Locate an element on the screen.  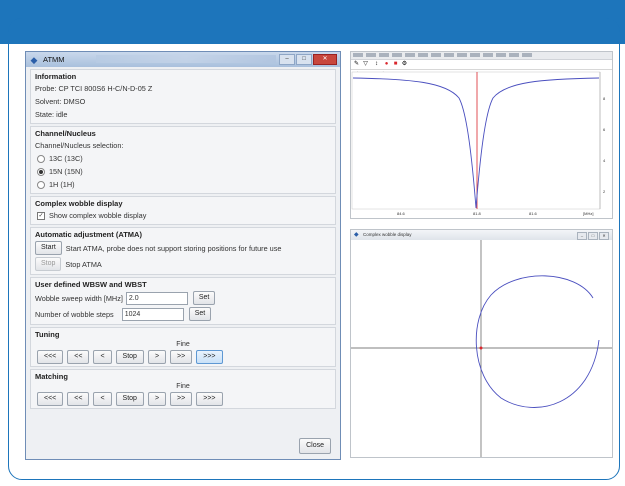
set-steps-button: Set is located at coordinates (200, 314).